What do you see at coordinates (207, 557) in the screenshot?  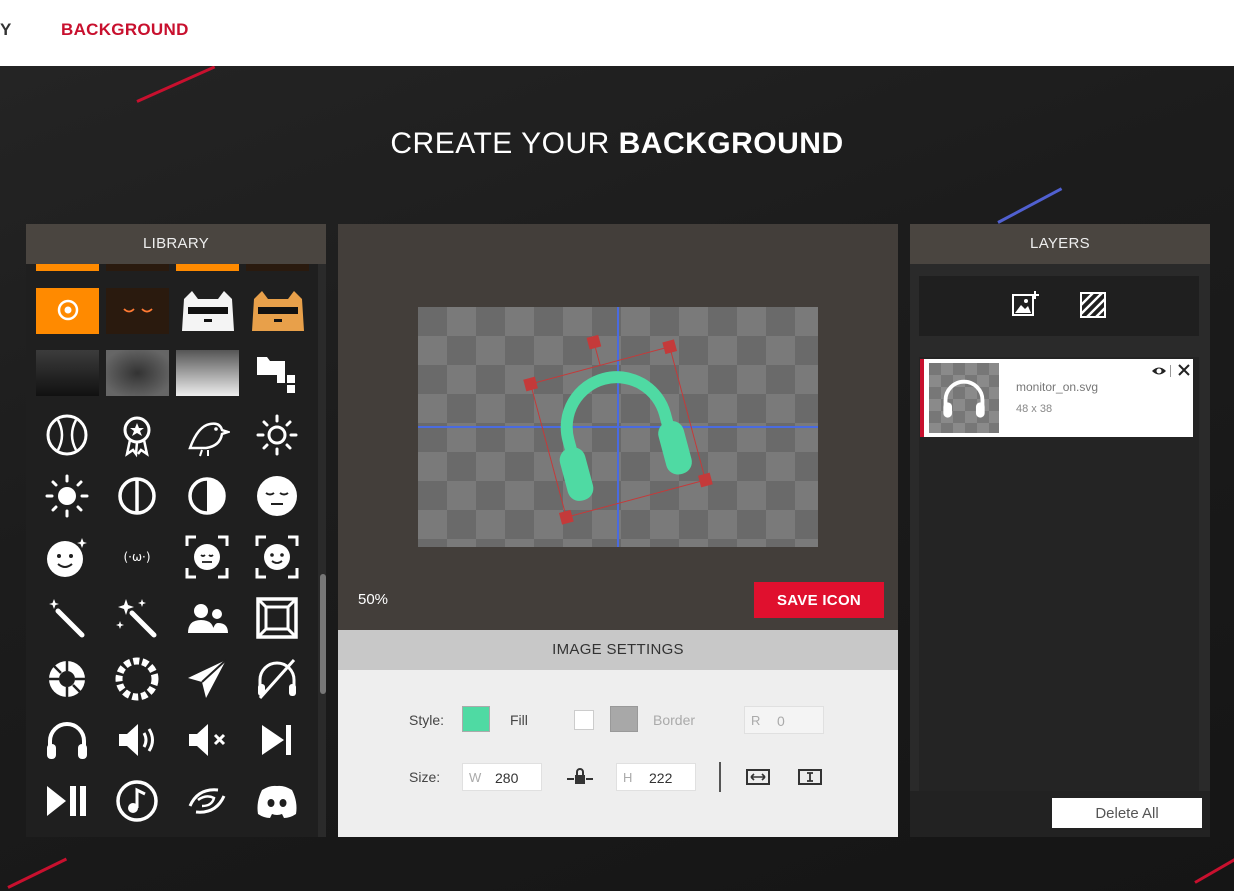 I see `face-frame-neutral-icon` at bounding box center [207, 557].